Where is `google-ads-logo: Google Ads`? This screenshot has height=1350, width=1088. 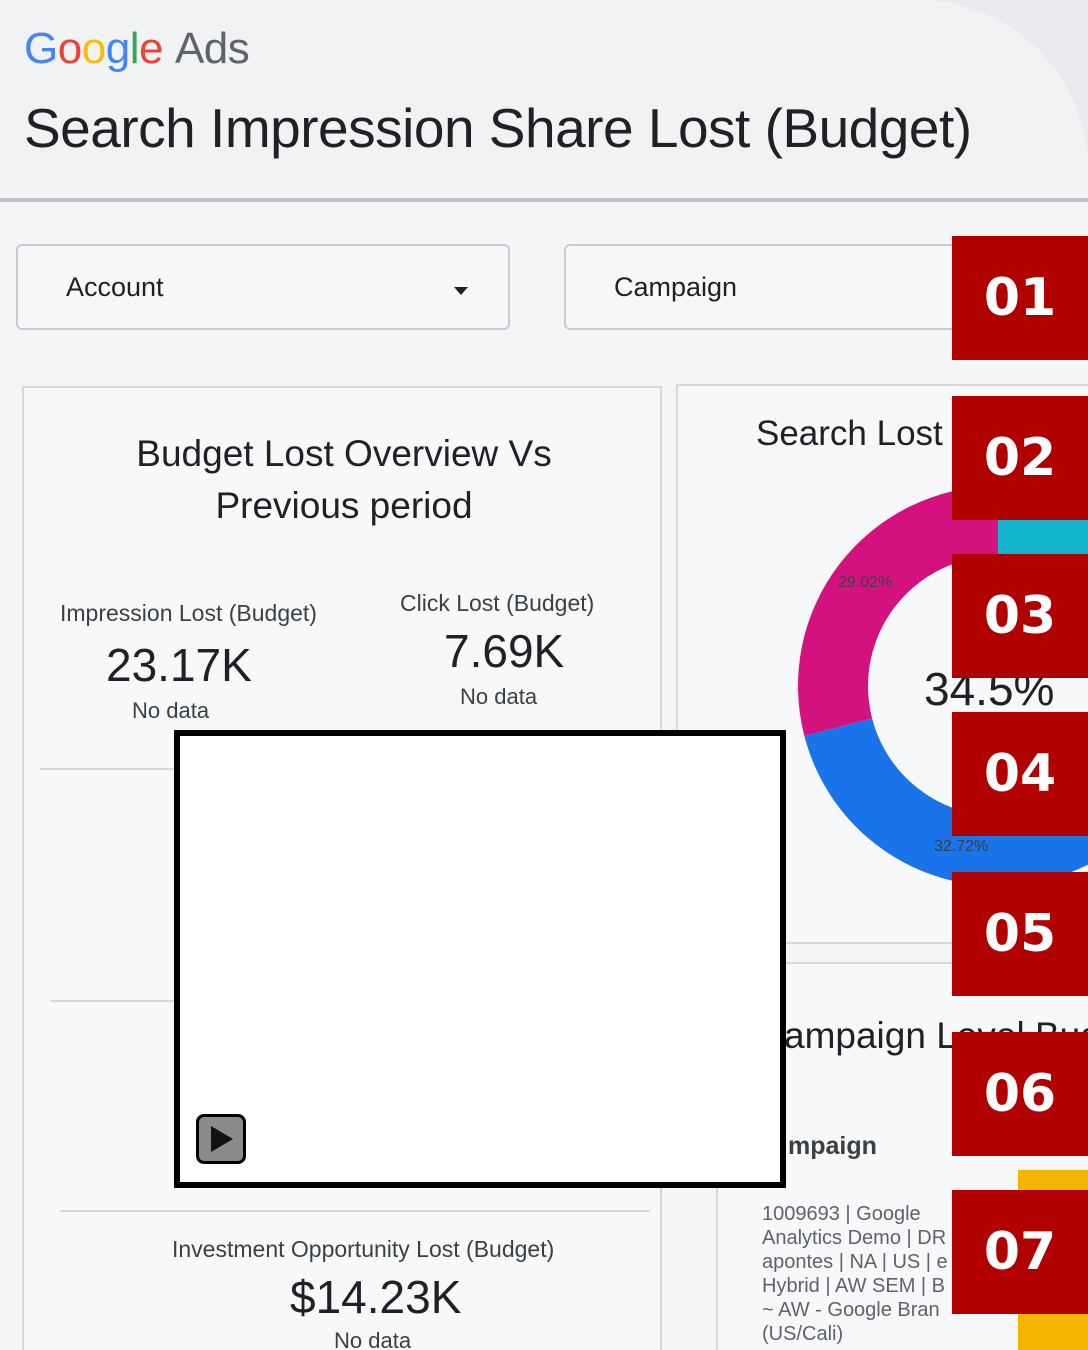 google-ads-logo: Google Ads is located at coordinates (137, 48).